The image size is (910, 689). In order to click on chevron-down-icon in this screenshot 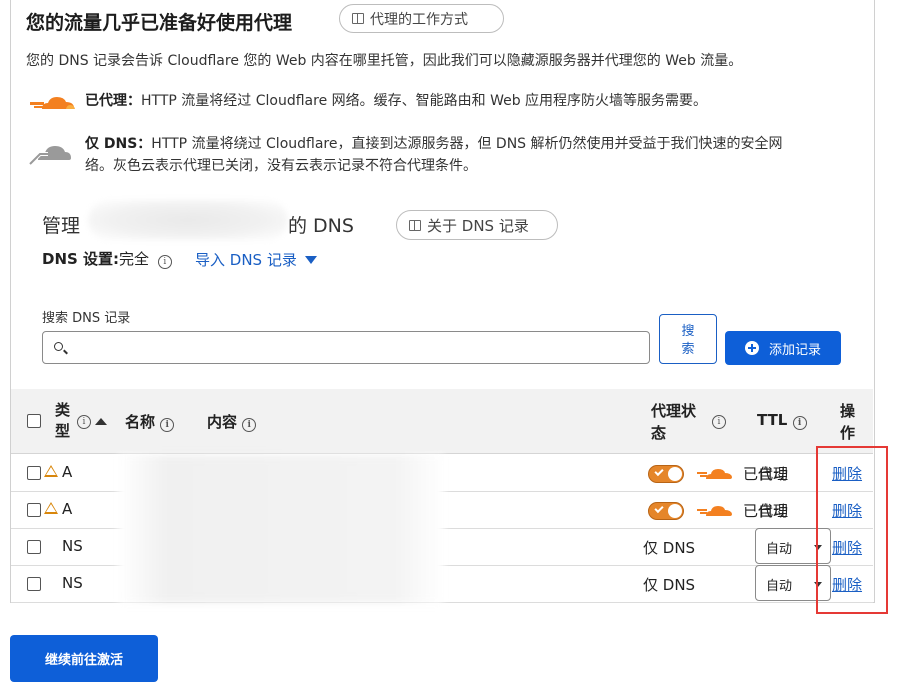, I will do `click(310, 259)`.